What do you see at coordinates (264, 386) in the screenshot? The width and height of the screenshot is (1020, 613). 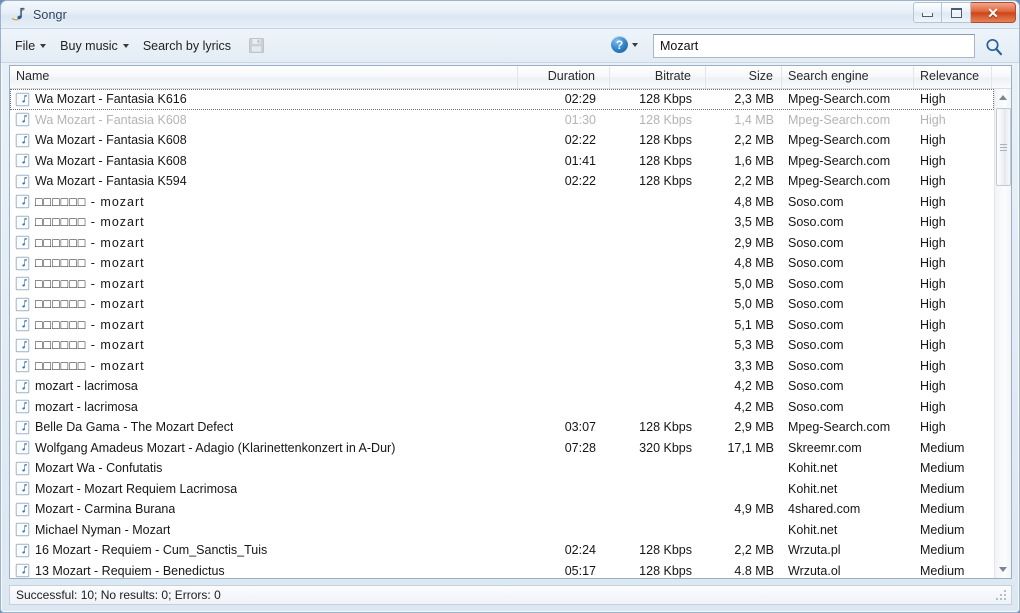 I see `row-name-cell: mozart - lacrimosa` at bounding box center [264, 386].